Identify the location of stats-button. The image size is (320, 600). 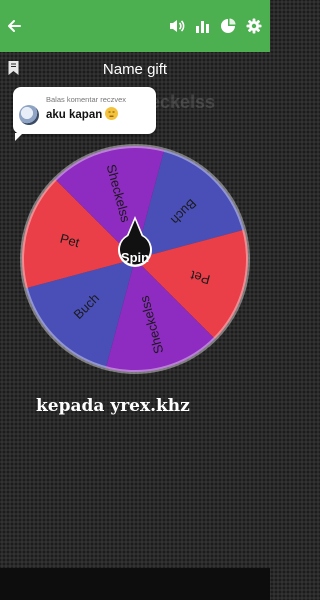
(203, 26).